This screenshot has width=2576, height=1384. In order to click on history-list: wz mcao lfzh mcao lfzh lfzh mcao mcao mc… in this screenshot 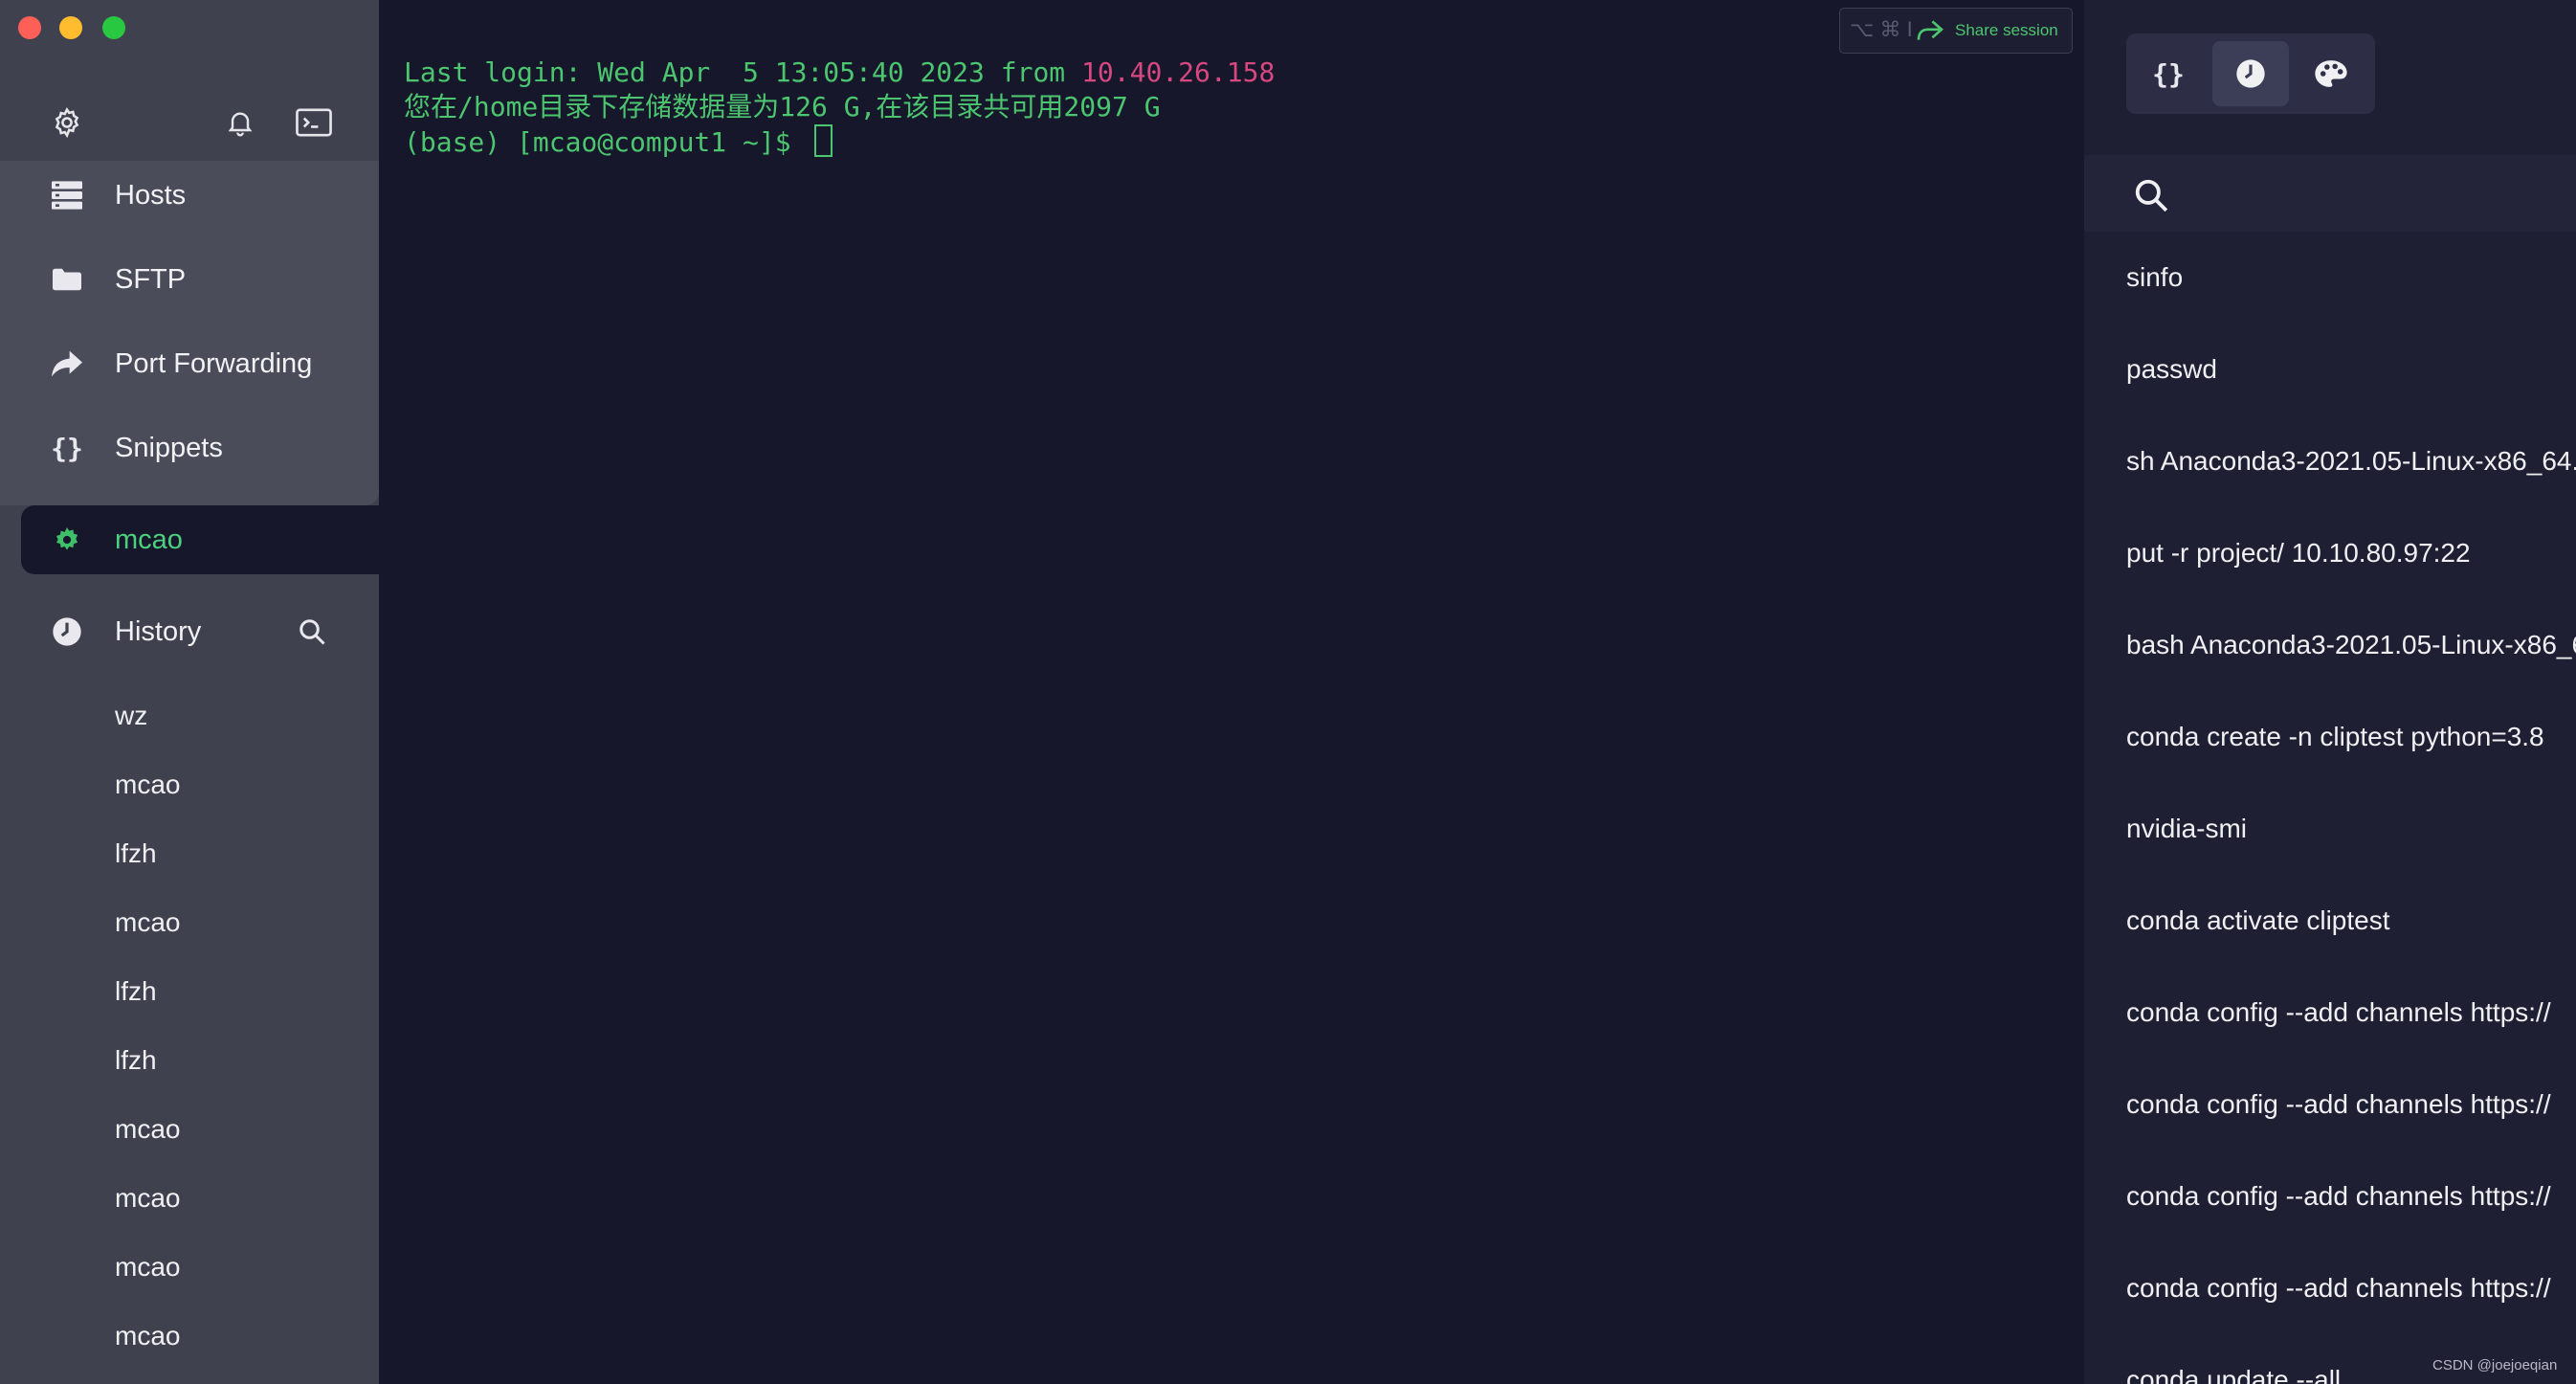, I will do `click(189, 1026)`.